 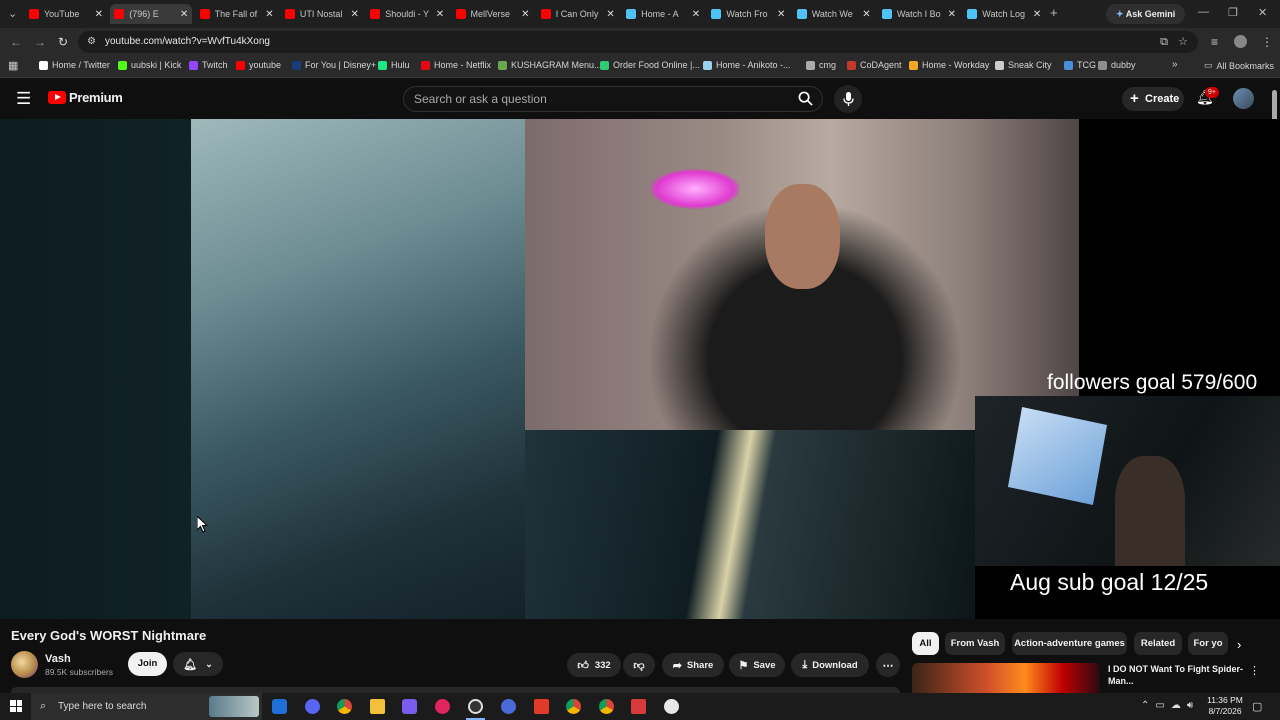 What do you see at coordinates (237, 14) in the screenshot?
I see `browser-tab: The Fall of ✕` at bounding box center [237, 14].